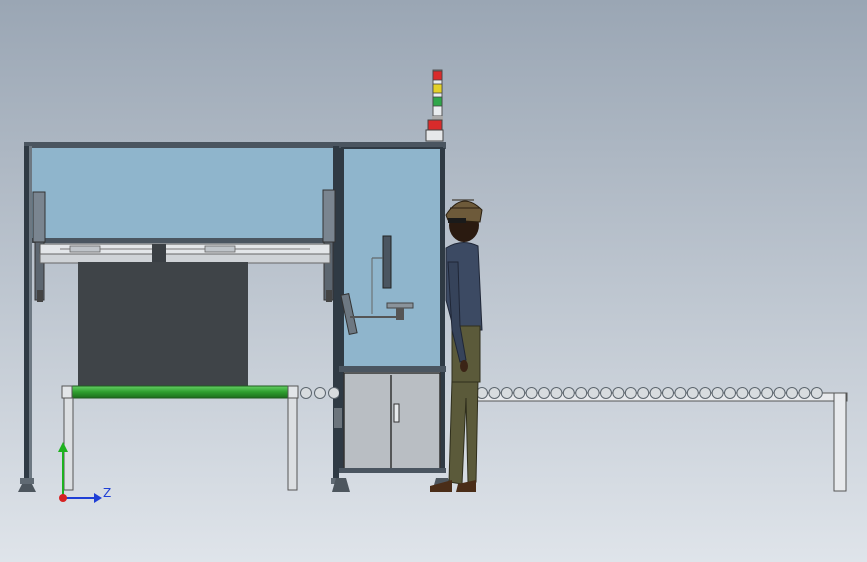  What do you see at coordinates (396, 413) in the screenshot?
I see `cabinet-handle` at bounding box center [396, 413].